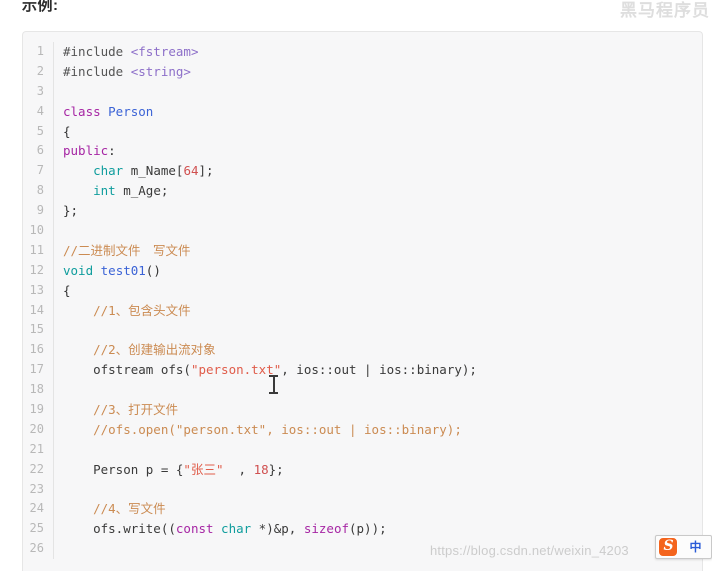 The height and width of the screenshot is (571, 712). I want to click on code-line-text: int m_Age;, so click(377, 191).